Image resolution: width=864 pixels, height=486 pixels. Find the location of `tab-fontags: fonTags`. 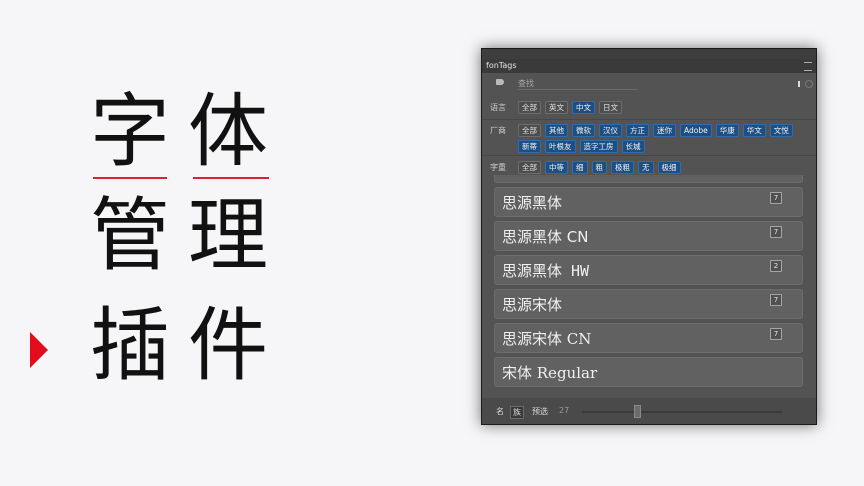

tab-fontags: fonTags is located at coordinates (501, 65).